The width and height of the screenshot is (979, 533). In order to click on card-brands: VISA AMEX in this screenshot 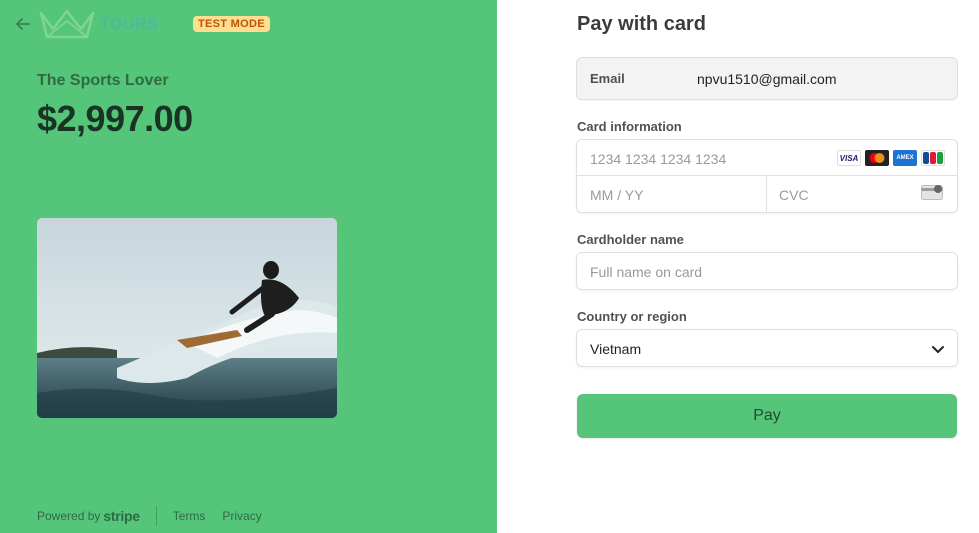, I will do `click(891, 158)`.